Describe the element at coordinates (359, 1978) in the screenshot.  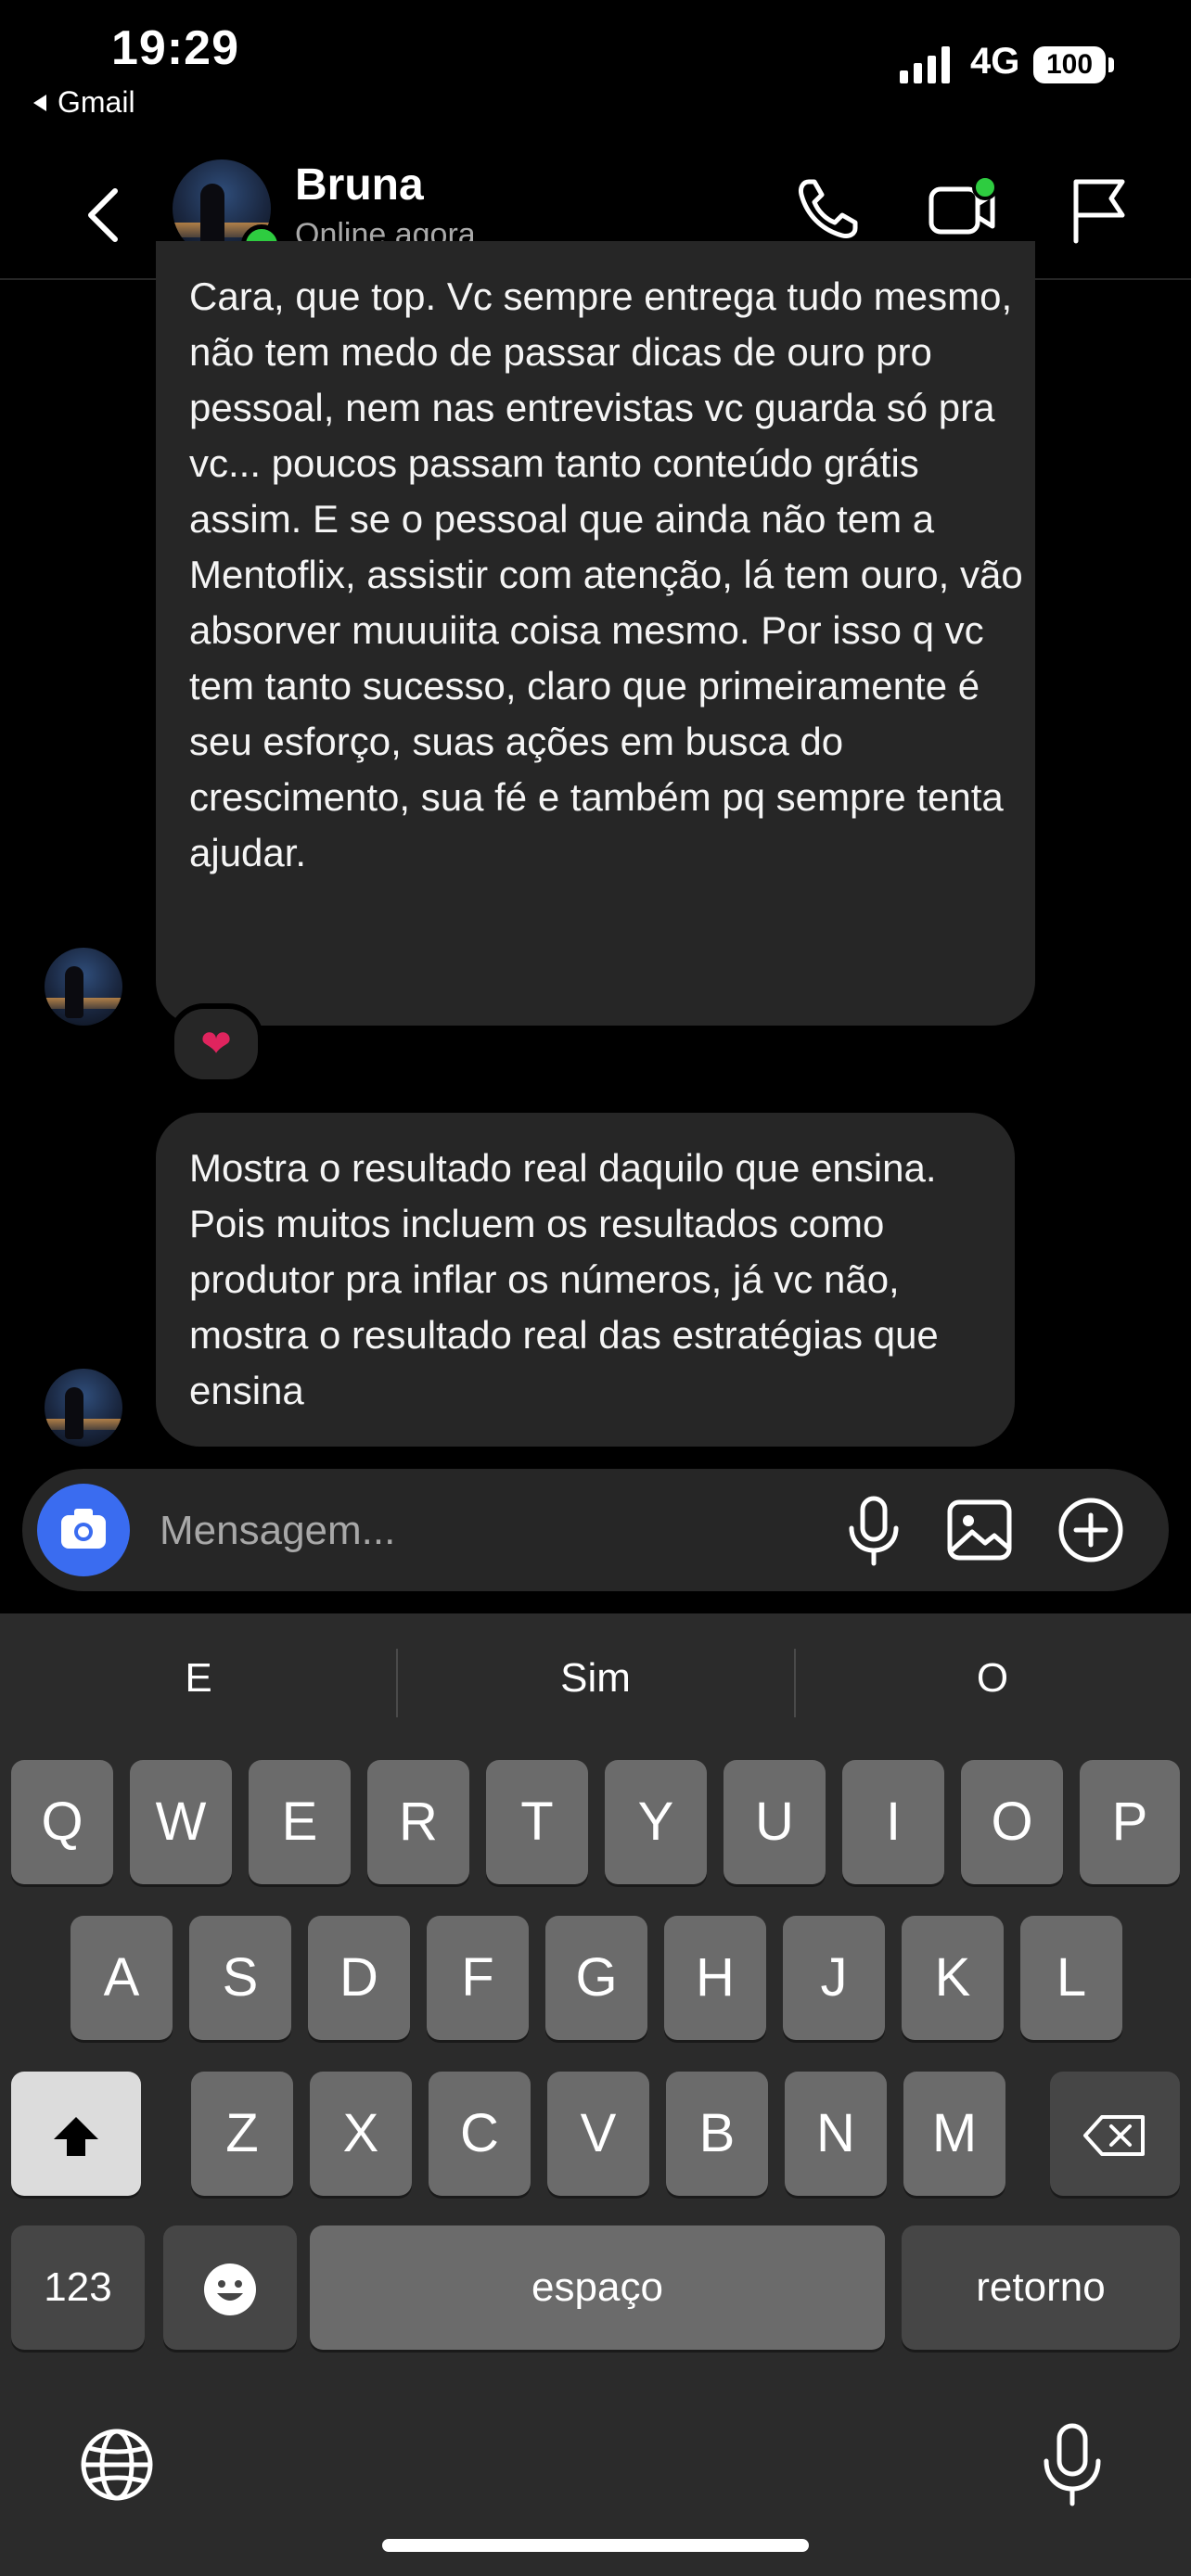
I see `key-d: D` at that location.